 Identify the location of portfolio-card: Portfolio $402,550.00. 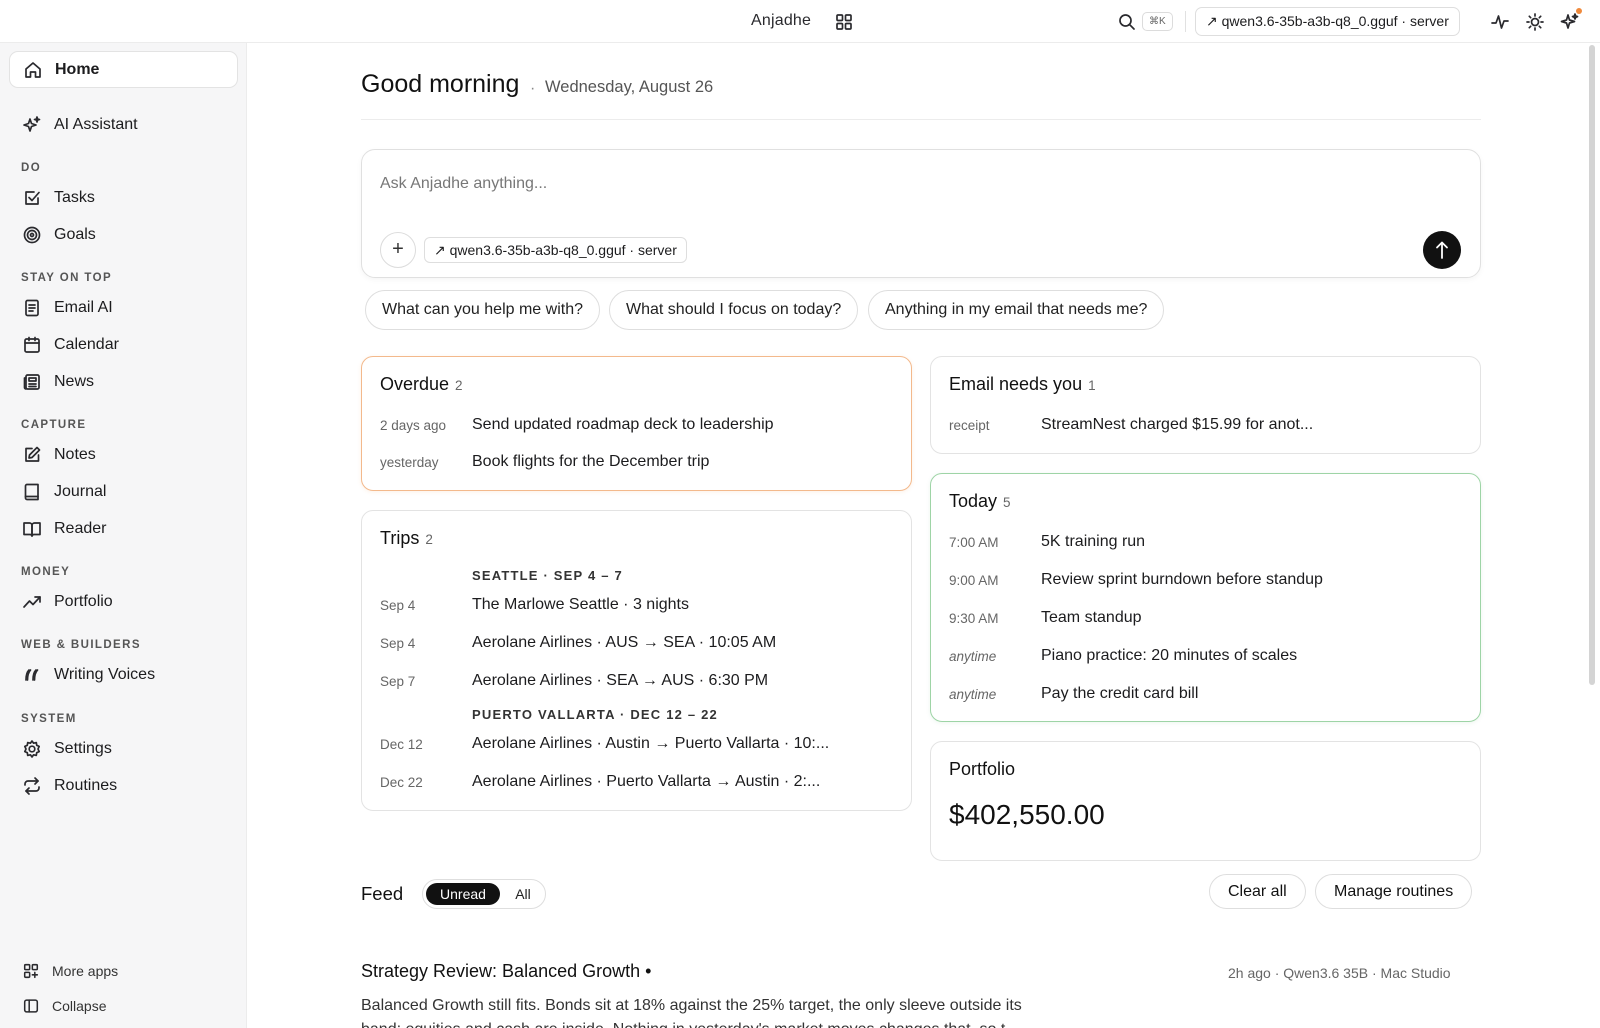
(1205, 801).